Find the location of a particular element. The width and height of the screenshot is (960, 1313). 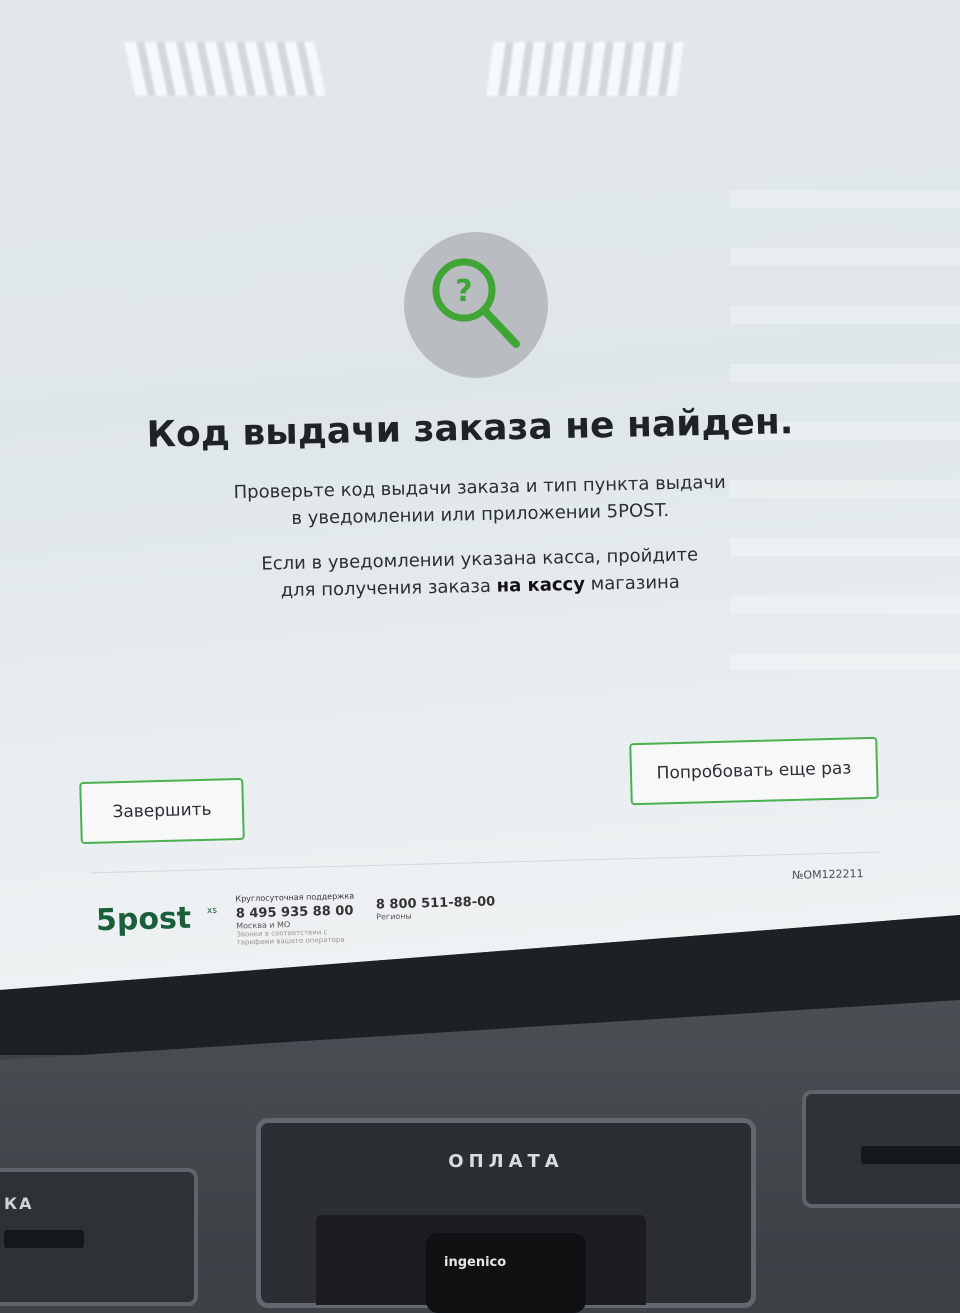

hint-line-2-bold: на кассу is located at coordinates (541, 585).